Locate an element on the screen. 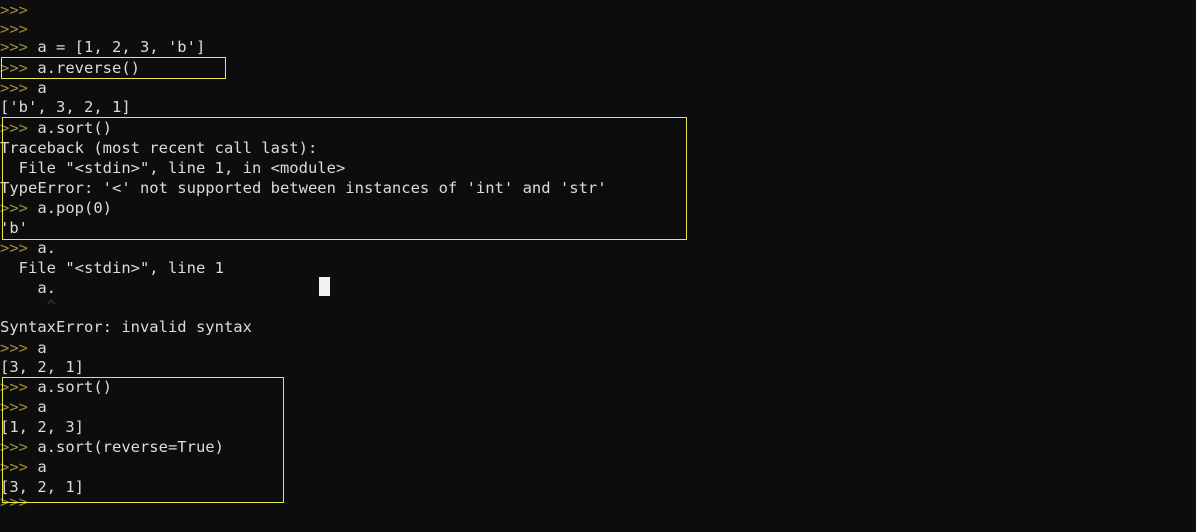 This screenshot has height=532, width=1196. terminal-line-text: [3, 2, 1] is located at coordinates (42, 367).